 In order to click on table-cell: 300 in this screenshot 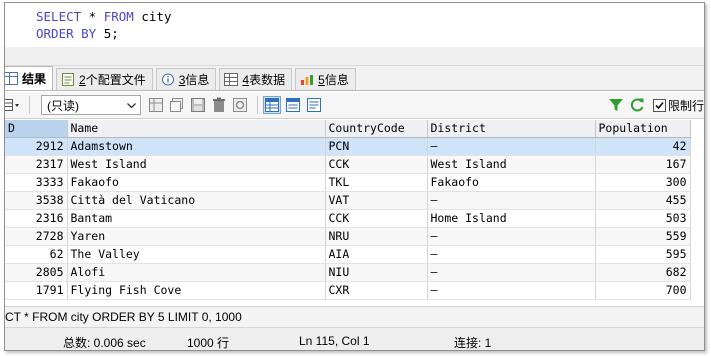, I will do `click(643, 182)`.